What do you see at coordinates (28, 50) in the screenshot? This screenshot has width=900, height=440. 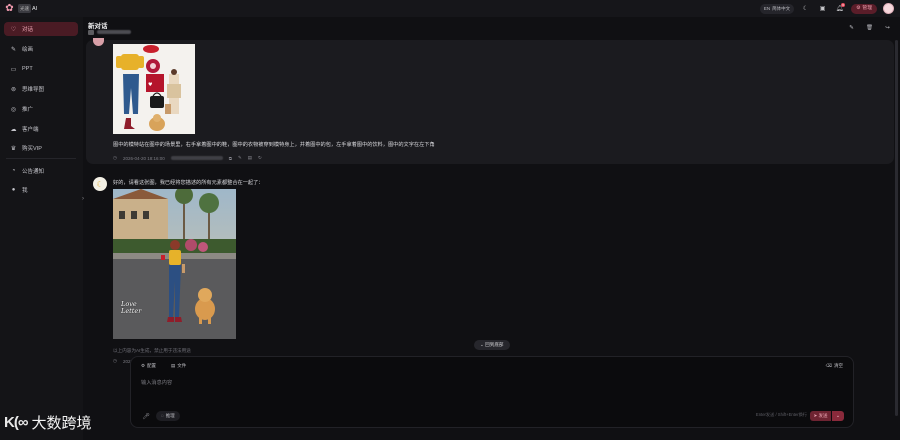 I see `sidebar-item-label: 绘画` at bounding box center [28, 50].